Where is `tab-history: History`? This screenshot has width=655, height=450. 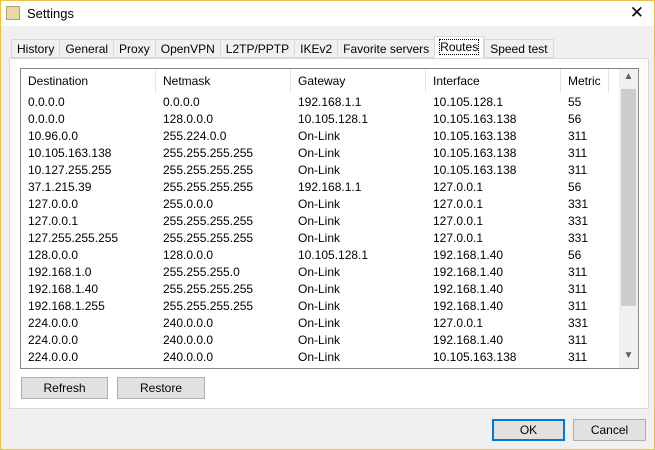 tab-history: History is located at coordinates (35, 48).